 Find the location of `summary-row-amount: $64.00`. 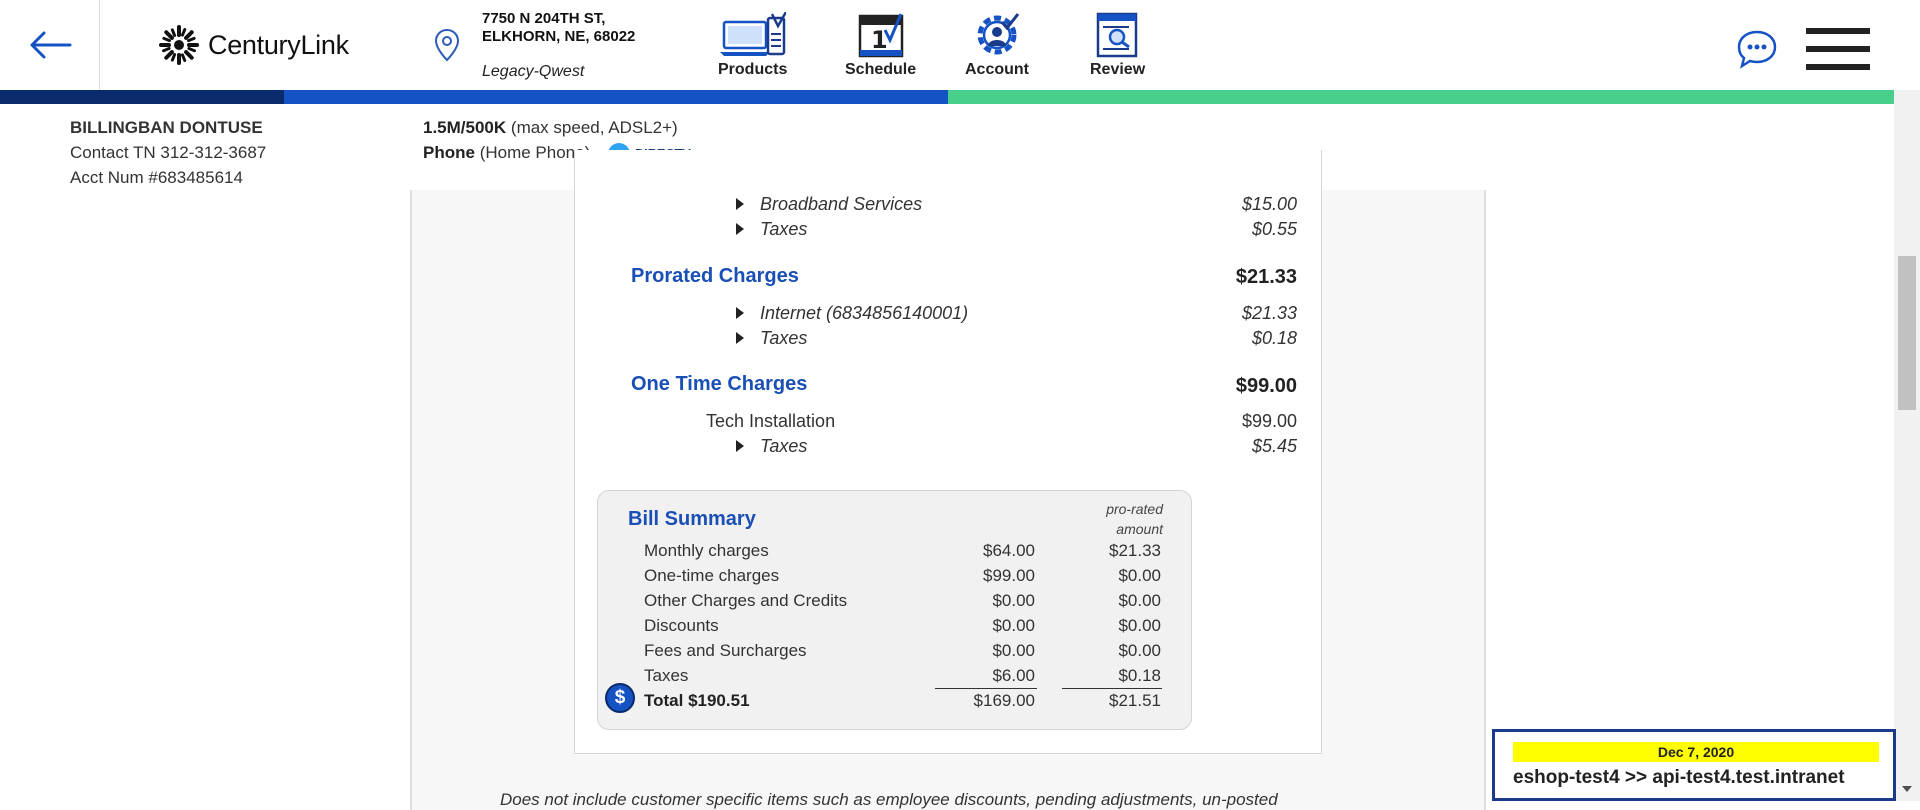

summary-row-amount: $64.00 is located at coordinates (1009, 550).